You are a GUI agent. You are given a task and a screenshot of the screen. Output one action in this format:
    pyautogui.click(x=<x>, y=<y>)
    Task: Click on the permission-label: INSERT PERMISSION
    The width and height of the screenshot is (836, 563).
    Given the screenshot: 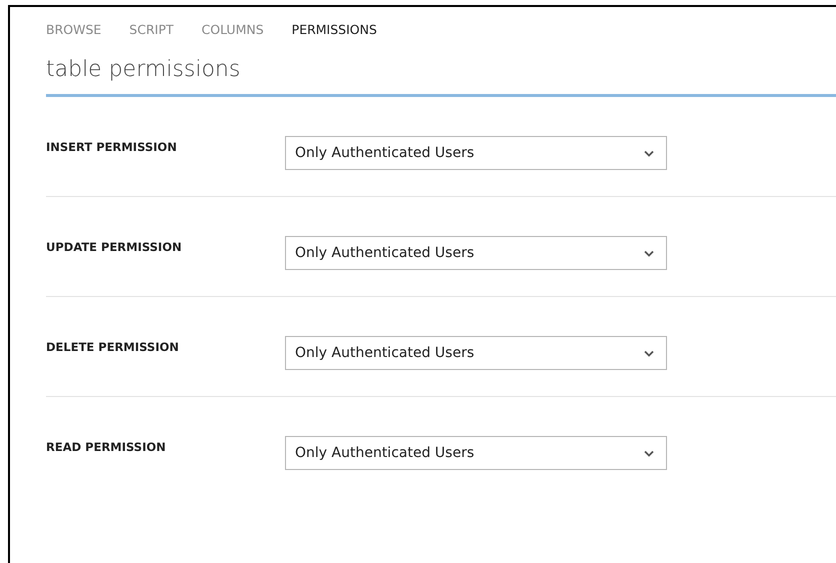 What is the action you would take?
    pyautogui.click(x=112, y=147)
    